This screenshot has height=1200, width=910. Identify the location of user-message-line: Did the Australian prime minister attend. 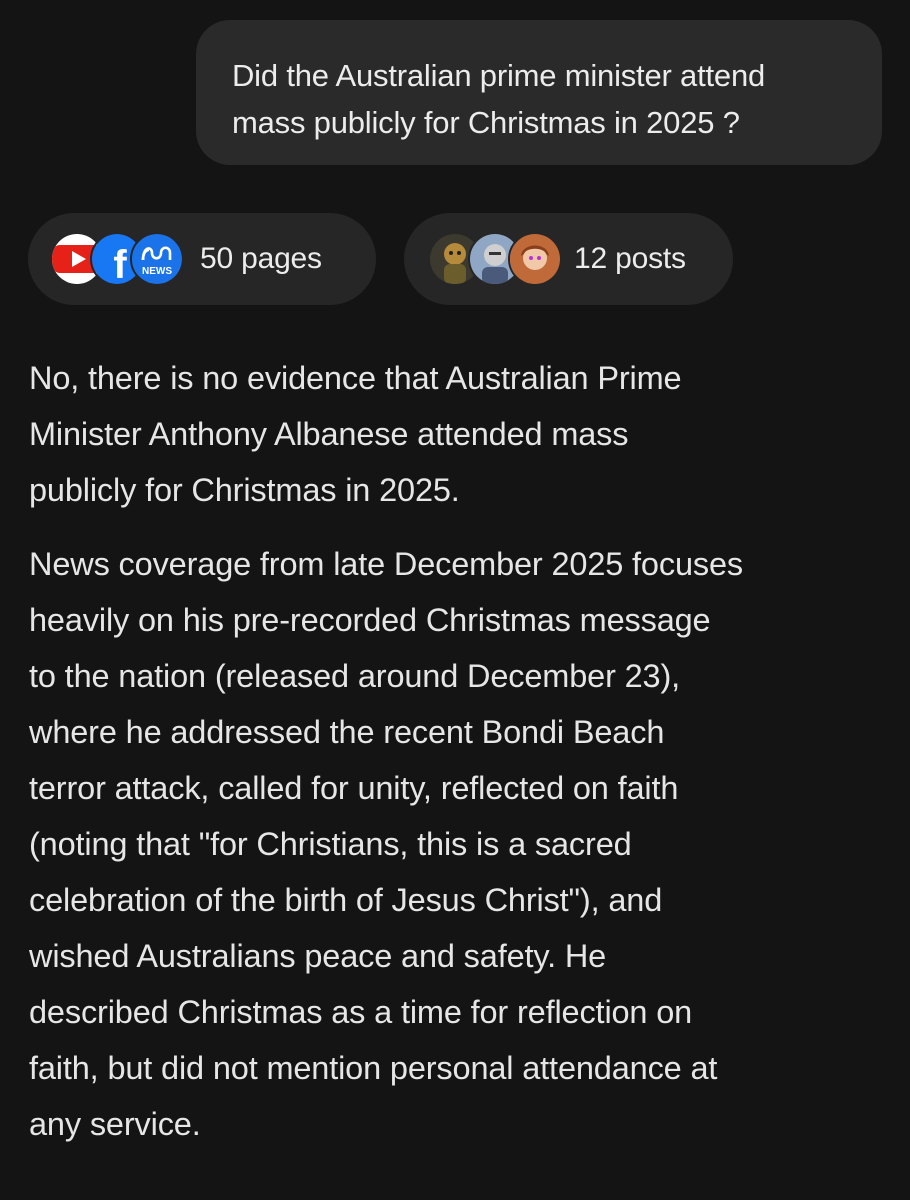
(499, 75).